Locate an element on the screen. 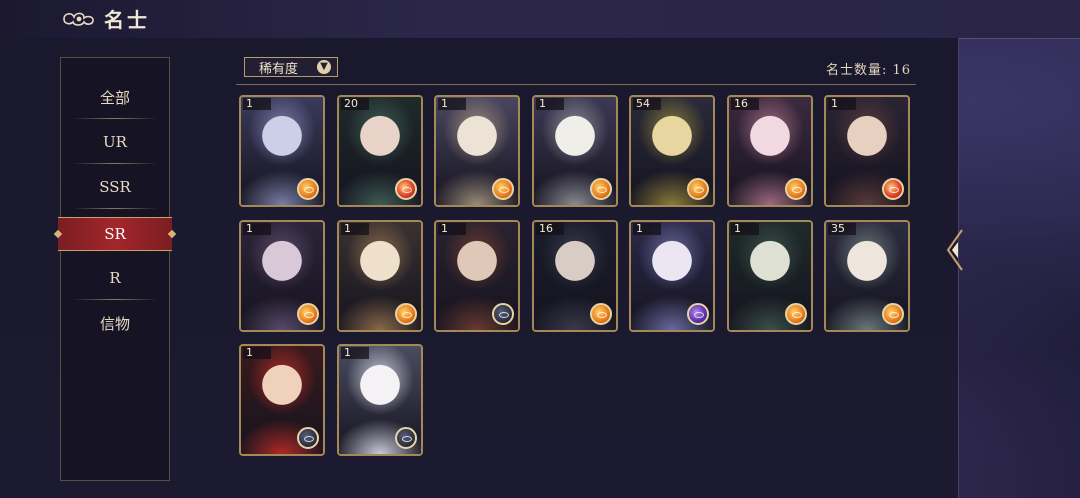 The width and height of the screenshot is (1080, 498). sidebar-item-ur: UR is located at coordinates (115, 142).